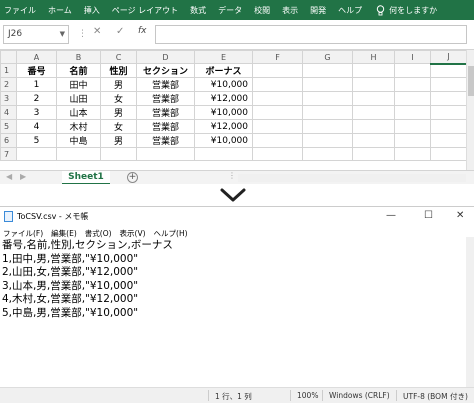  Describe the element at coordinates (62, 34) in the screenshot. I see `chevron-down-icon: ▼` at that location.